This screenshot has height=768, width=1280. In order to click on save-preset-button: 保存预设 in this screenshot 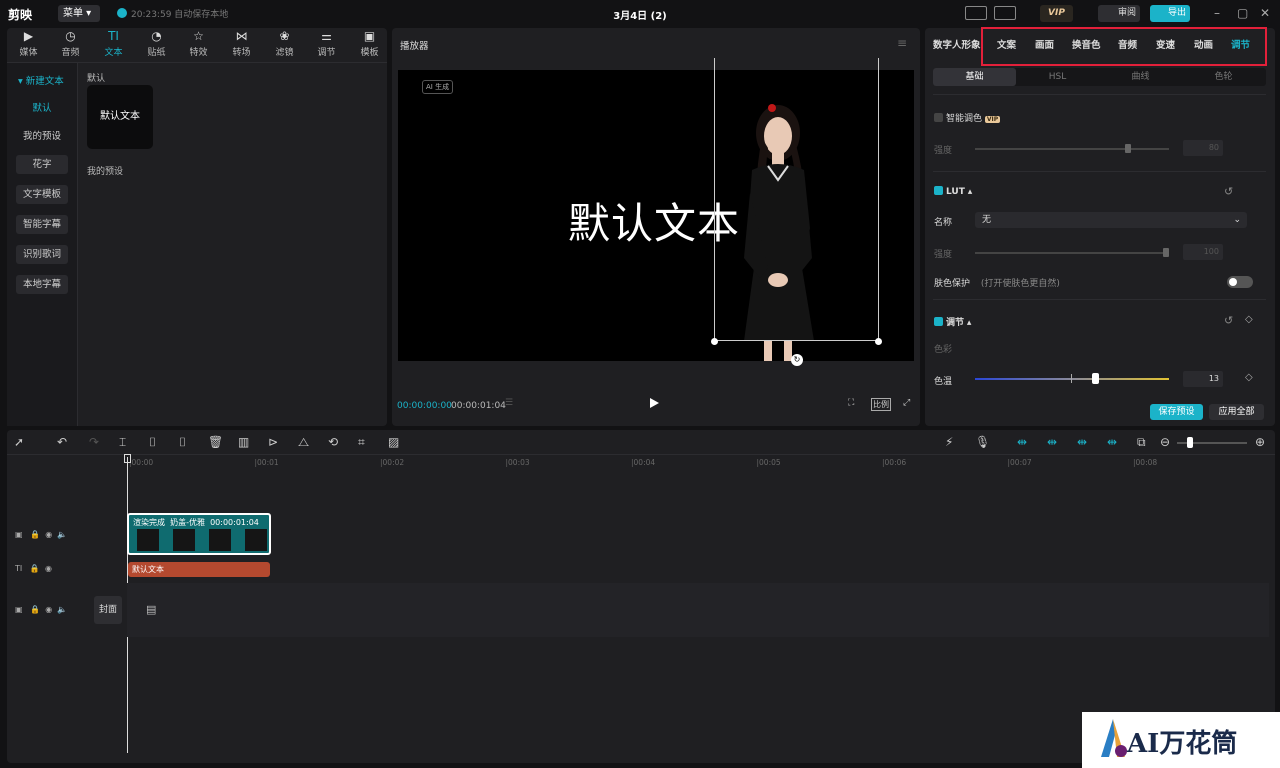, I will do `click(1176, 412)`.